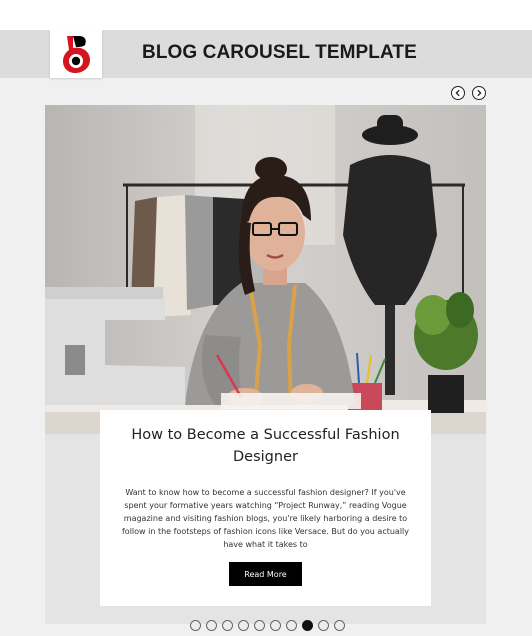 The image size is (532, 636). What do you see at coordinates (266, 625) in the screenshot?
I see `carousel-pagination` at bounding box center [266, 625].